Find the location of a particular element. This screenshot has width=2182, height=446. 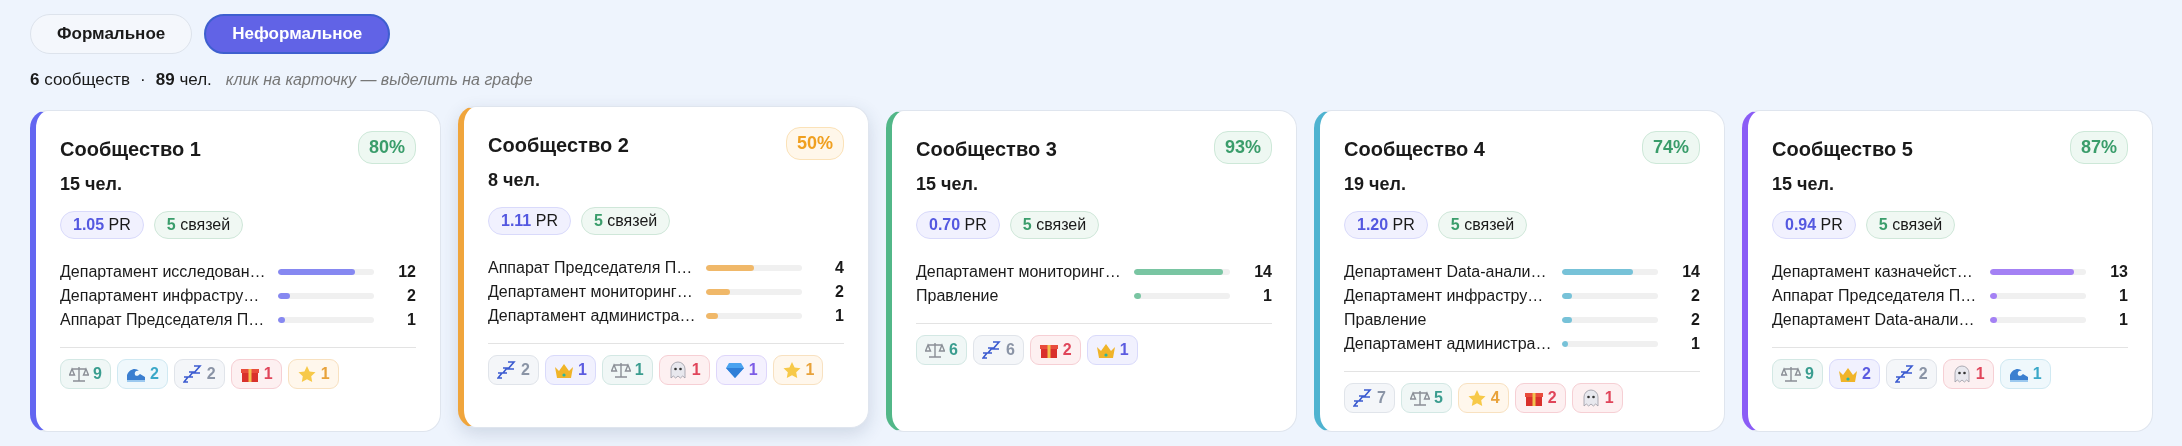

community-card: Сообщество 1 80% 15 чел. 1.05 PR 5 связей Департамент исследован… 12 Департамент инфрастру… 2 Аппарат Председателя П… 1 9 2 2 1 1 is located at coordinates (235, 271).